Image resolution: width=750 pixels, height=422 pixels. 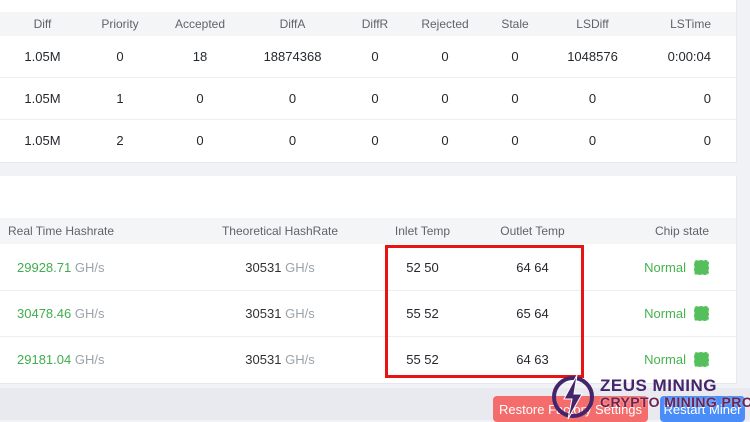 I want to click on pool-cell: 1048576, so click(x=592, y=56).